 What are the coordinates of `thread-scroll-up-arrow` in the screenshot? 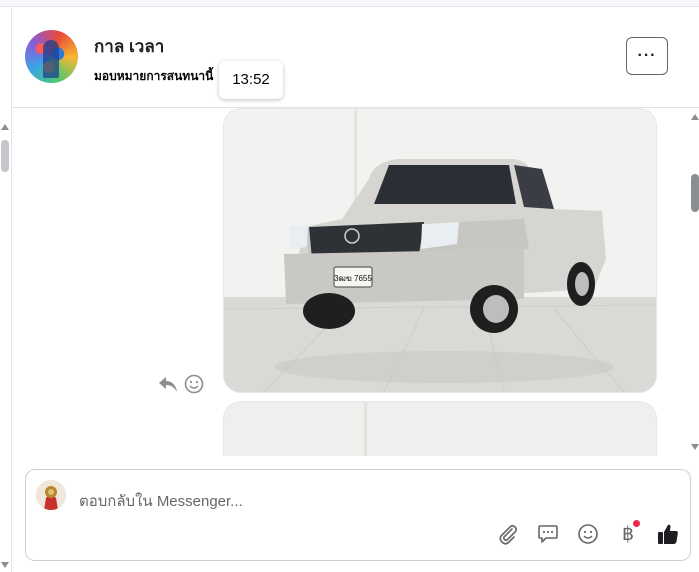 It's located at (695, 117).